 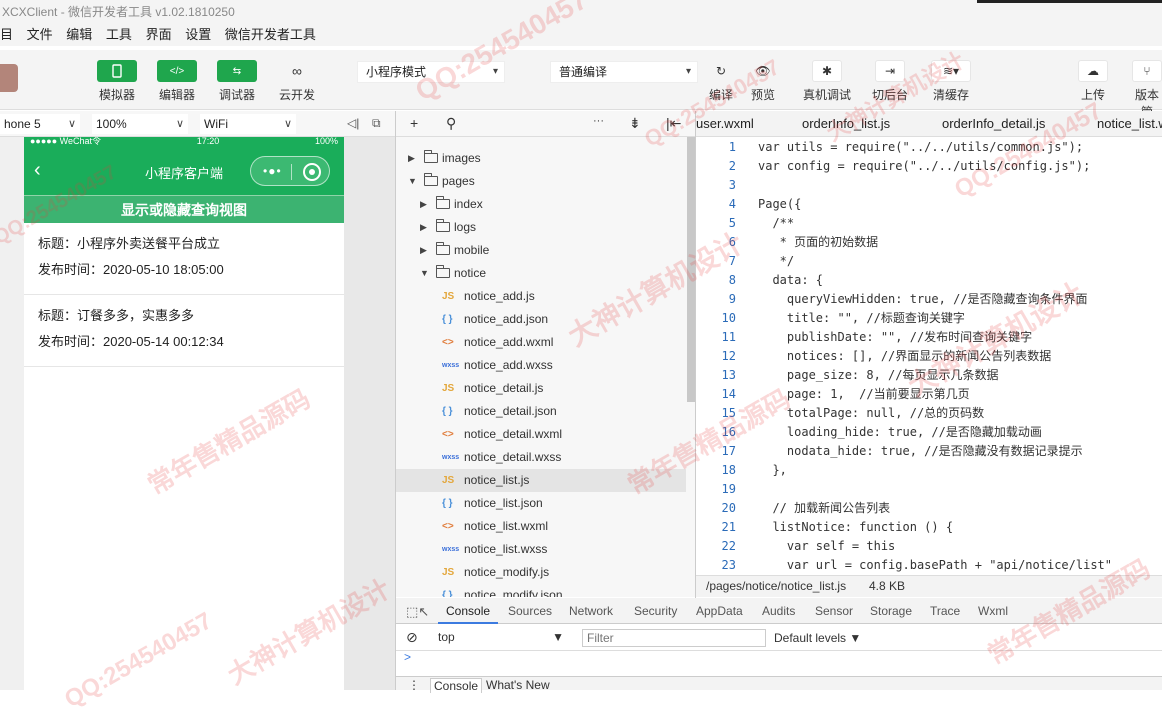 I want to click on tab-wxml: Wxml, so click(x=993, y=611).